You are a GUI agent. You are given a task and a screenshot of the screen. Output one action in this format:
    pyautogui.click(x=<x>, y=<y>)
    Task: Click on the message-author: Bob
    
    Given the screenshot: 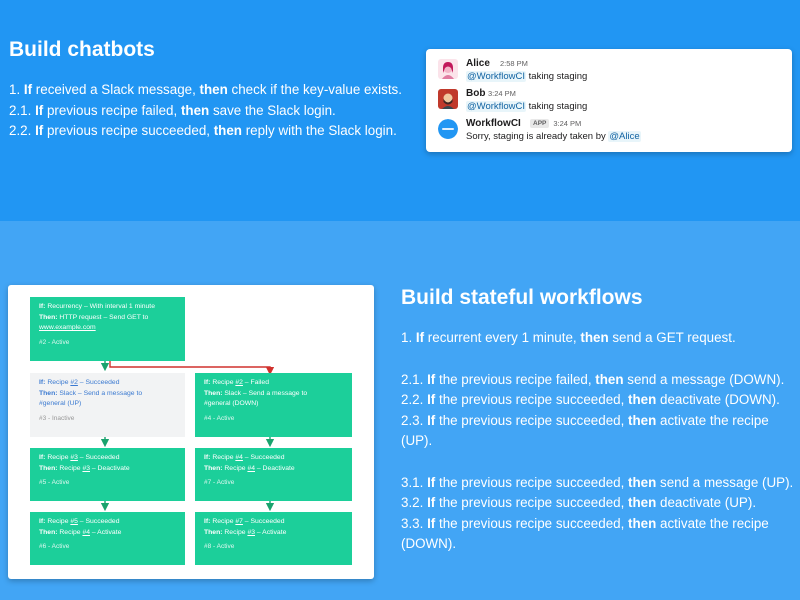 What is the action you would take?
    pyautogui.click(x=475, y=93)
    